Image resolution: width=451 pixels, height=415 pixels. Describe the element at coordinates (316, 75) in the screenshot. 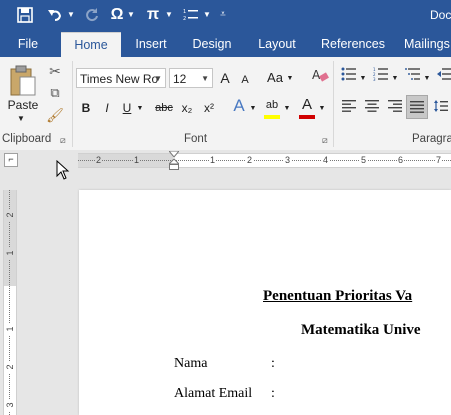

I see `svg-text: A` at that location.